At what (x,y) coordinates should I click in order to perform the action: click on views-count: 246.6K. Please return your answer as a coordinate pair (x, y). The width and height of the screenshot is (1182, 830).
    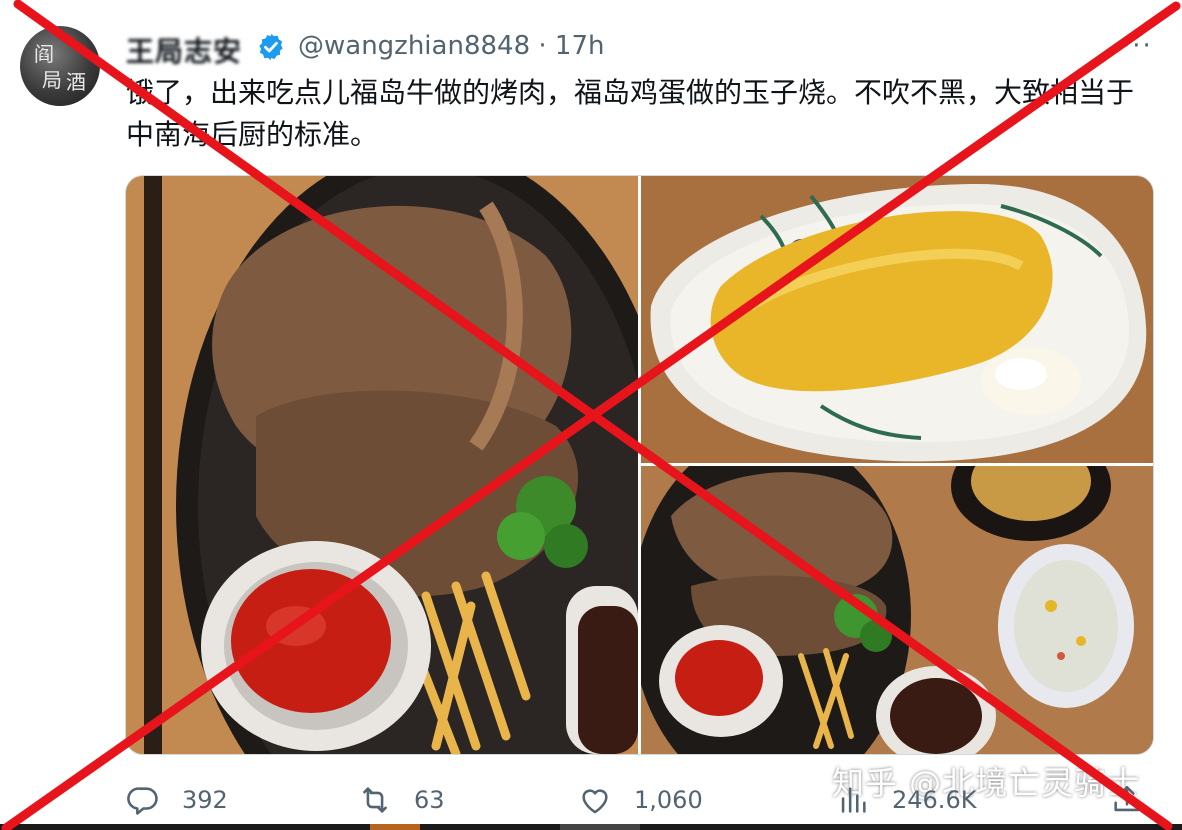
    Looking at the image, I should click on (934, 800).